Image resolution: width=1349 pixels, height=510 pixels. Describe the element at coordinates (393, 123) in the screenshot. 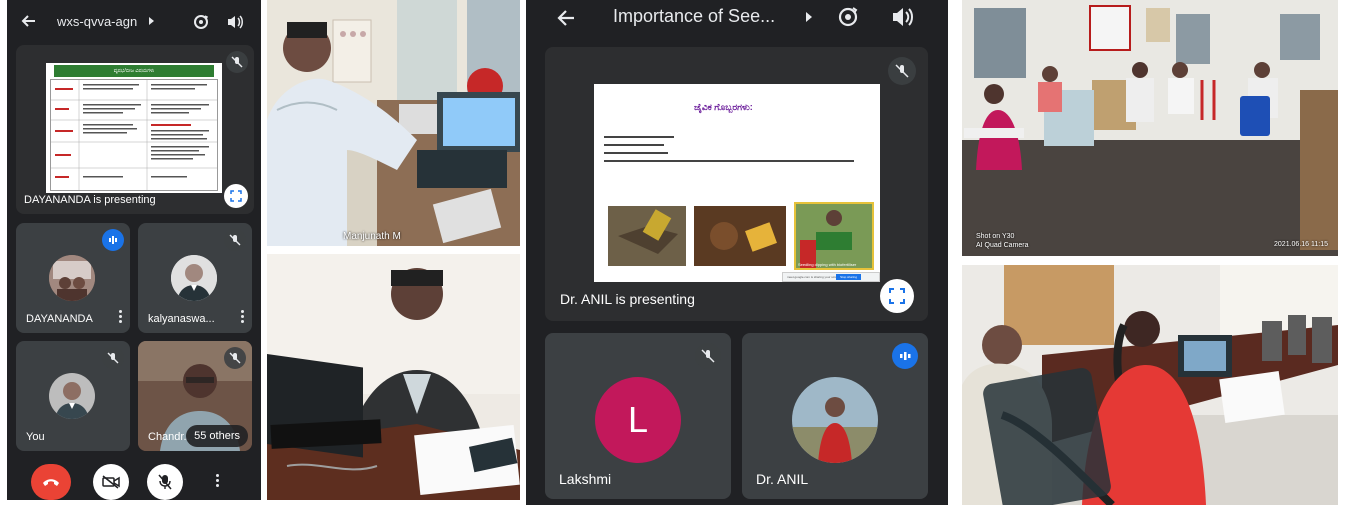

I see `photo-man-at-laptop: Manjunath M` at that location.